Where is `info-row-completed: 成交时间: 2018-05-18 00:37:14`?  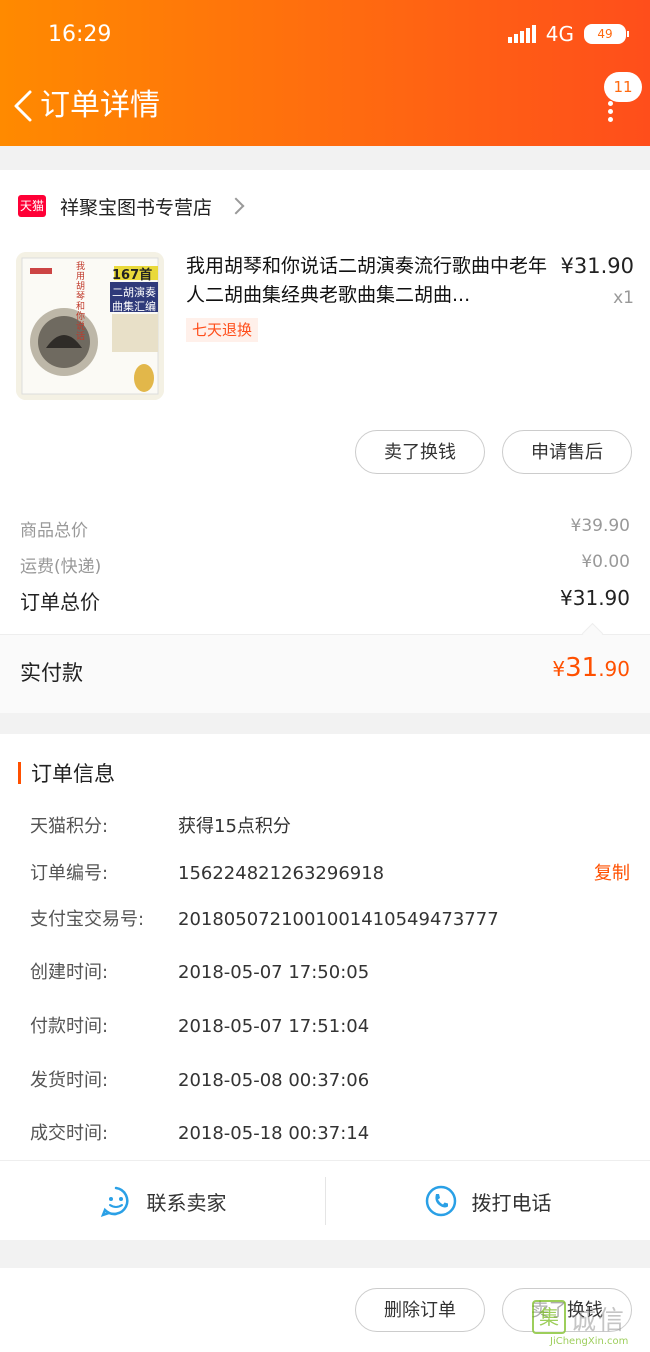 info-row-completed: 成交时间: 2018-05-18 00:37:14 is located at coordinates (330, 1134).